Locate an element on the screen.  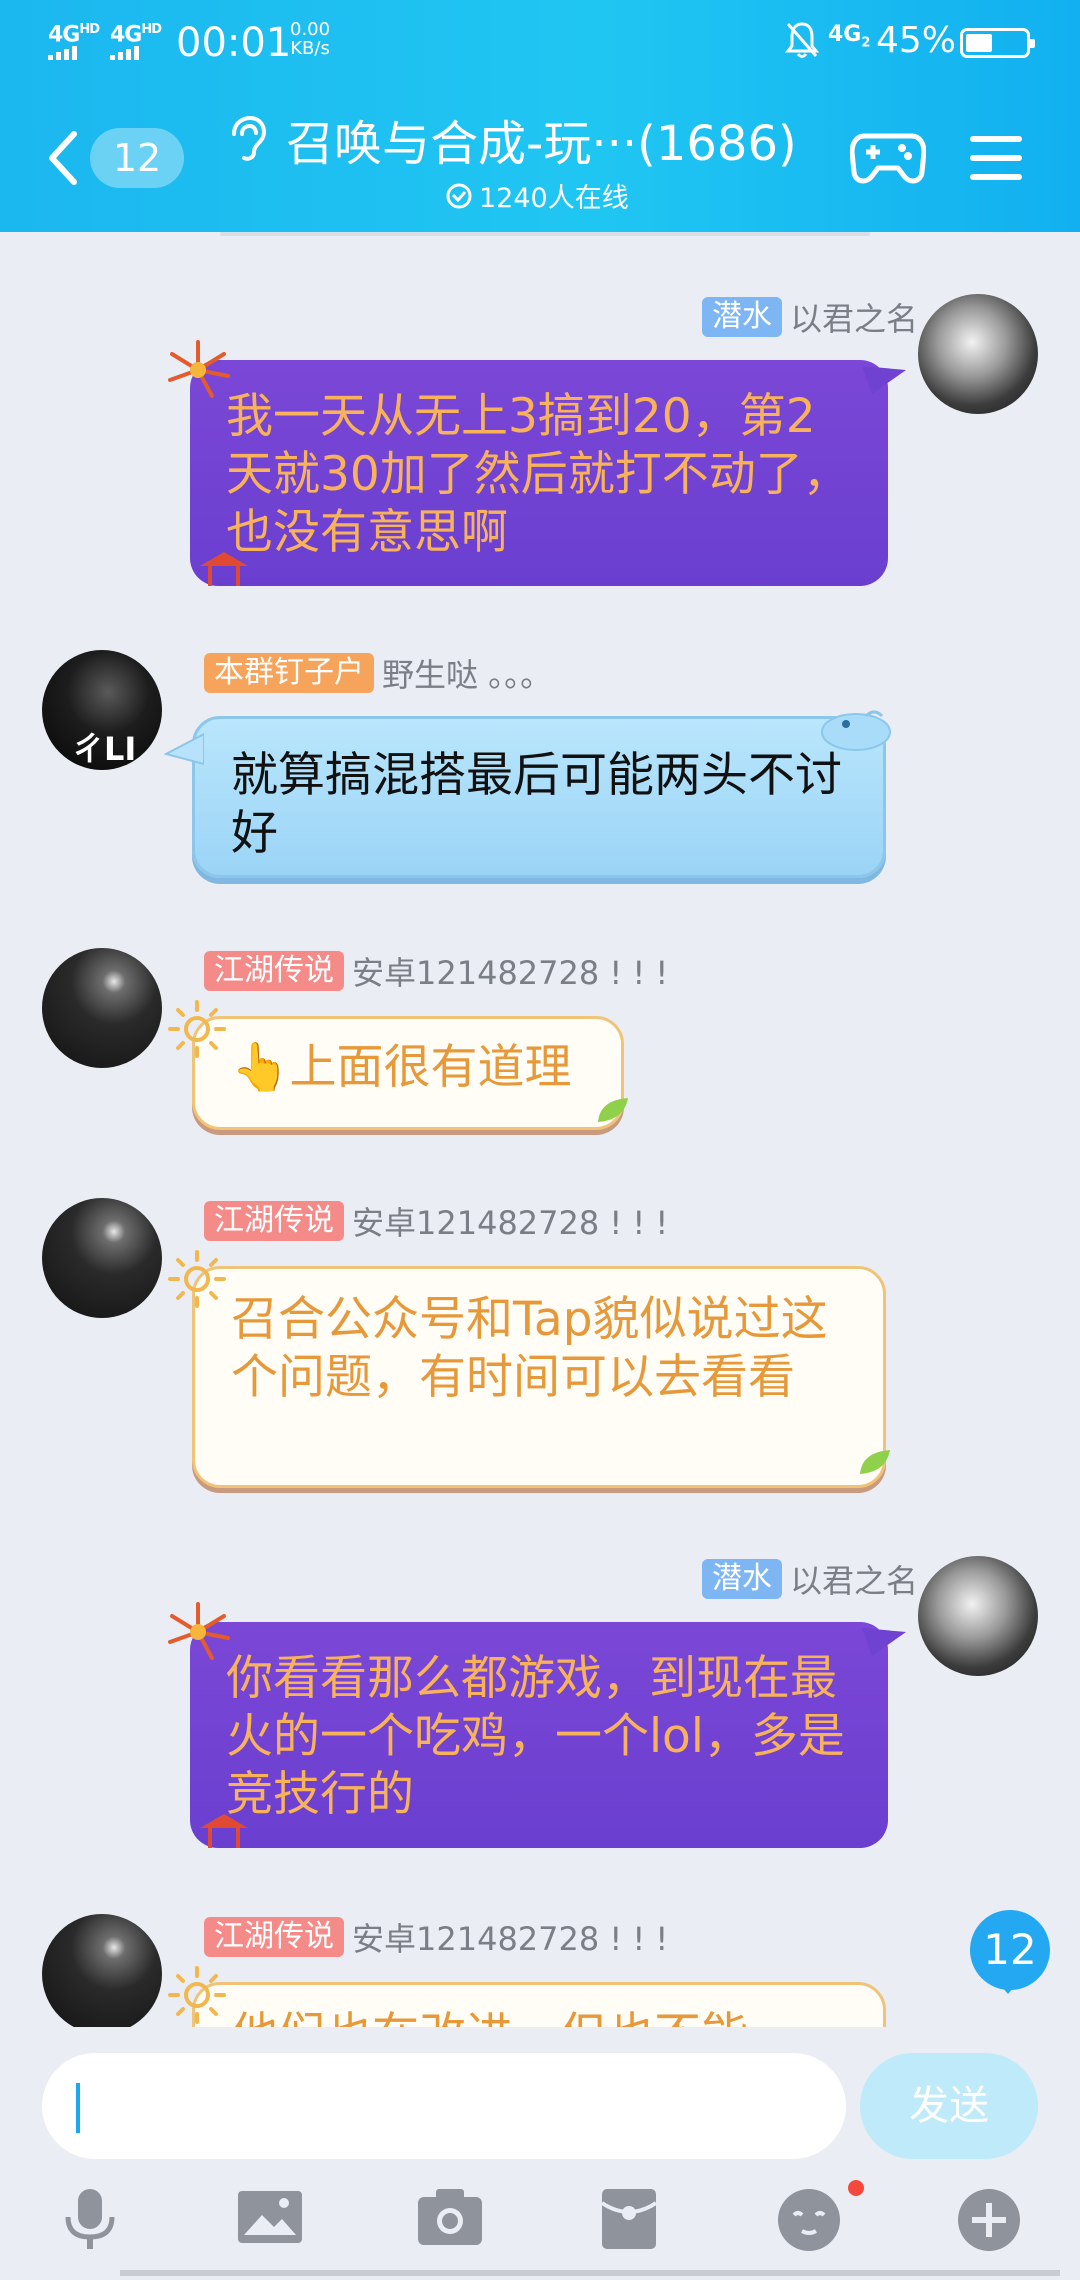
battery-percent: 45% is located at coordinates (916, 40).